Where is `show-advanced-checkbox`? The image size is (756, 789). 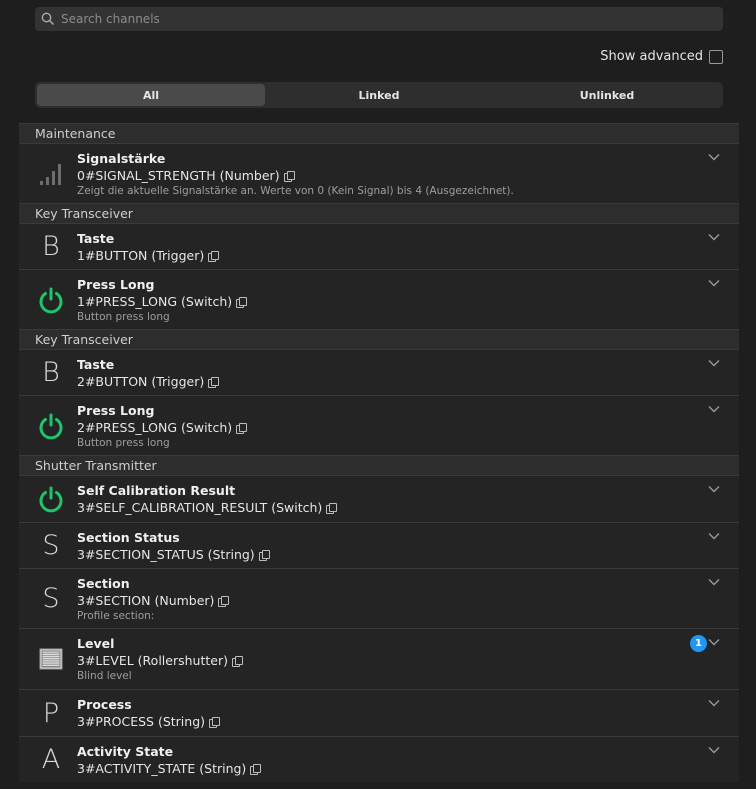 show-advanced-checkbox is located at coordinates (716, 56).